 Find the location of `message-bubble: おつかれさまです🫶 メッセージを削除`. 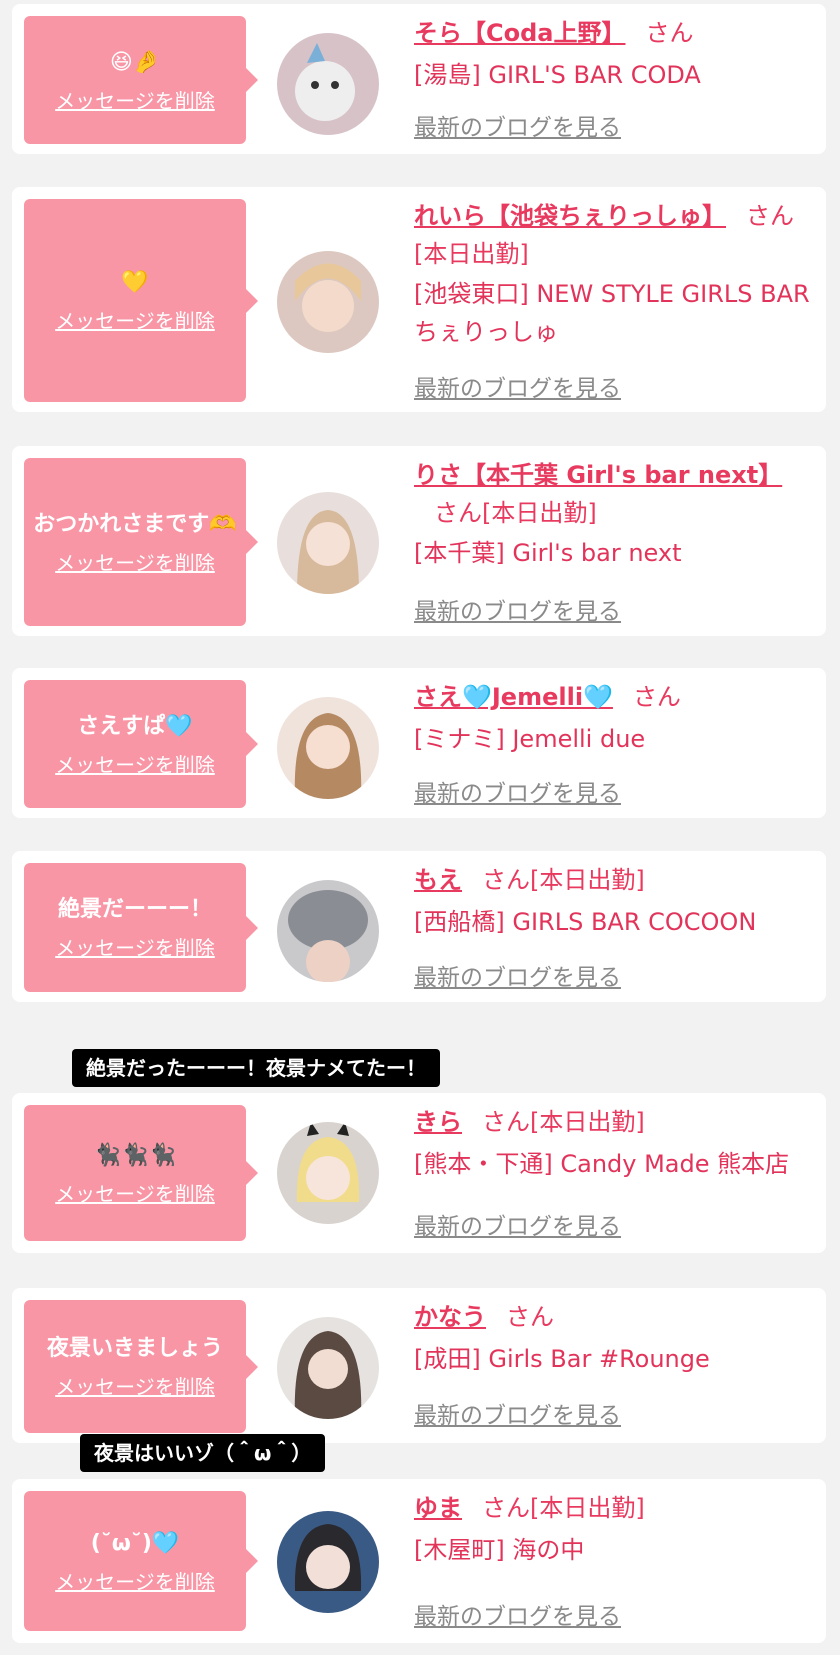

message-bubble: おつかれさまです🫶 メッセージを削除 is located at coordinates (141, 542).